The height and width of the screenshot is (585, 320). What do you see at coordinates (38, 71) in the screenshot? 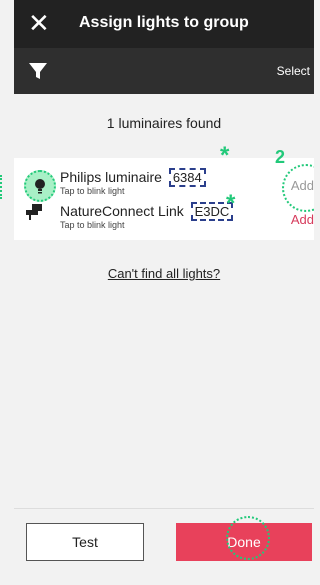
I see `filter-icon` at bounding box center [38, 71].